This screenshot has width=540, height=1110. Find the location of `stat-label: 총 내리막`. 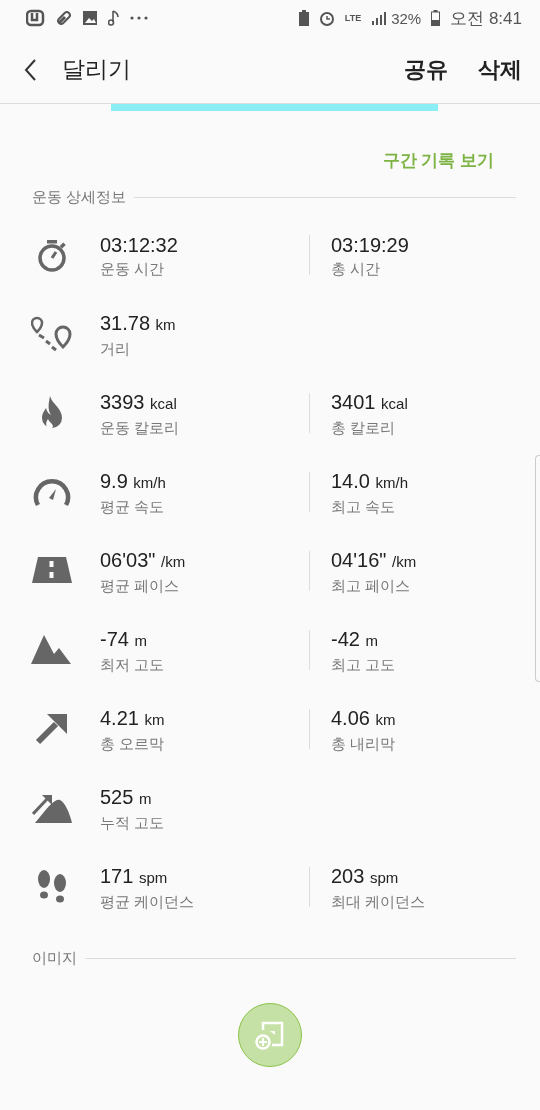

stat-label: 총 내리막 is located at coordinates (363, 743).